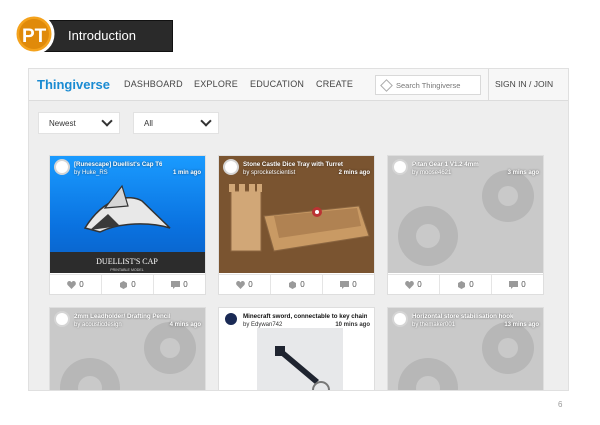 This screenshot has width=600, height=425. I want to click on card-title: Pitan Gear 1 V1.2 4mm, so click(445, 164).